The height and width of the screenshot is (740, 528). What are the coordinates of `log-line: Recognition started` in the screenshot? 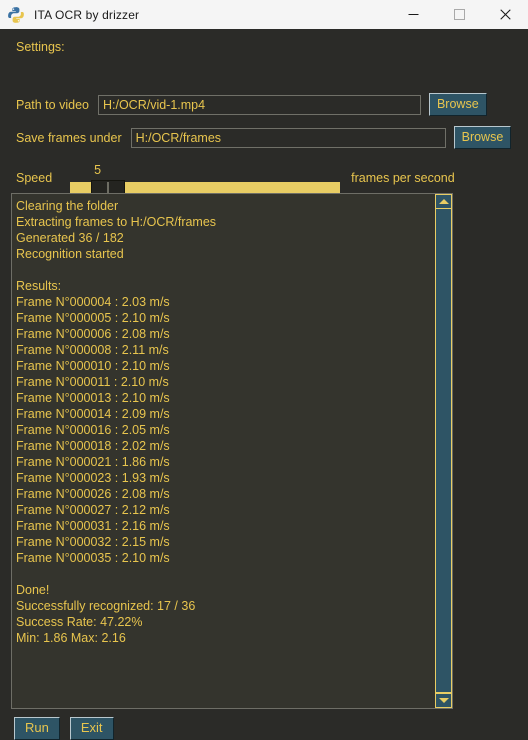 It's located at (70, 254).